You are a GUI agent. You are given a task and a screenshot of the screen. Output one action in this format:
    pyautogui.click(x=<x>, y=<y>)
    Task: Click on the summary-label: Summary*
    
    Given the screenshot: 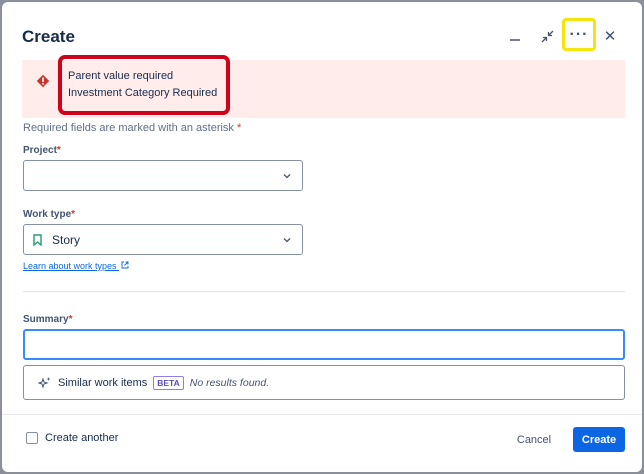 What is the action you would take?
    pyautogui.click(x=48, y=319)
    